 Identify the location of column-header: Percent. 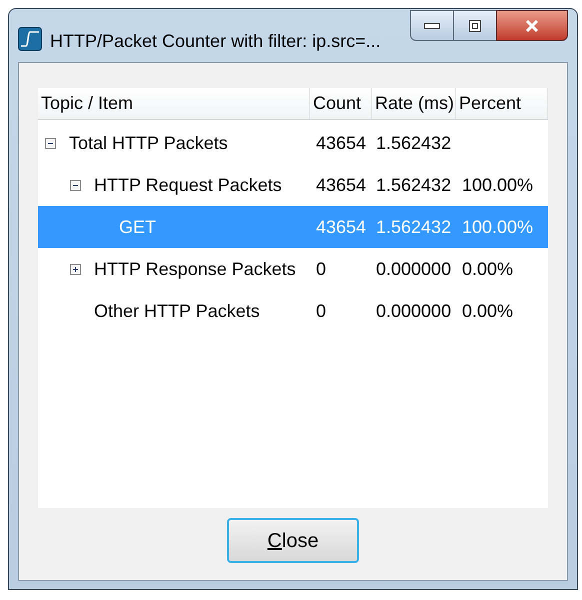
(502, 103).